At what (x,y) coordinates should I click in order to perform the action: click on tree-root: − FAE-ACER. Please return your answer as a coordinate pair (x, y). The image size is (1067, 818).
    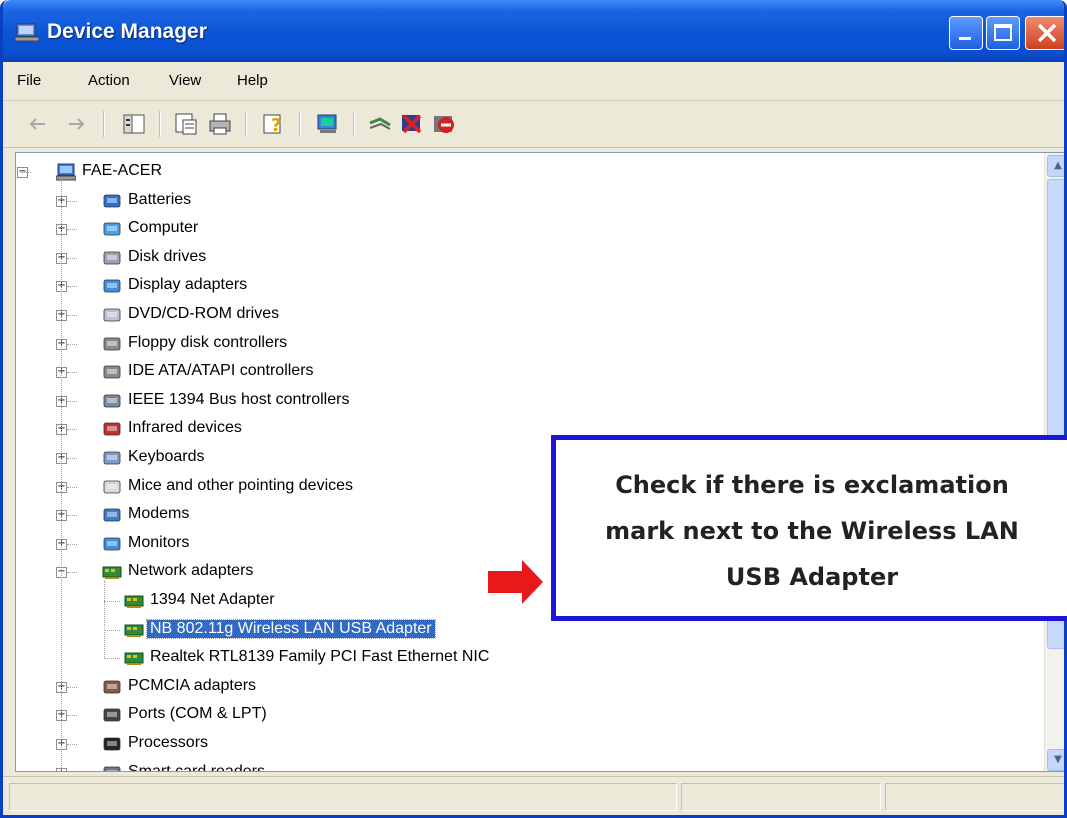
    Looking at the image, I should click on (526, 172).